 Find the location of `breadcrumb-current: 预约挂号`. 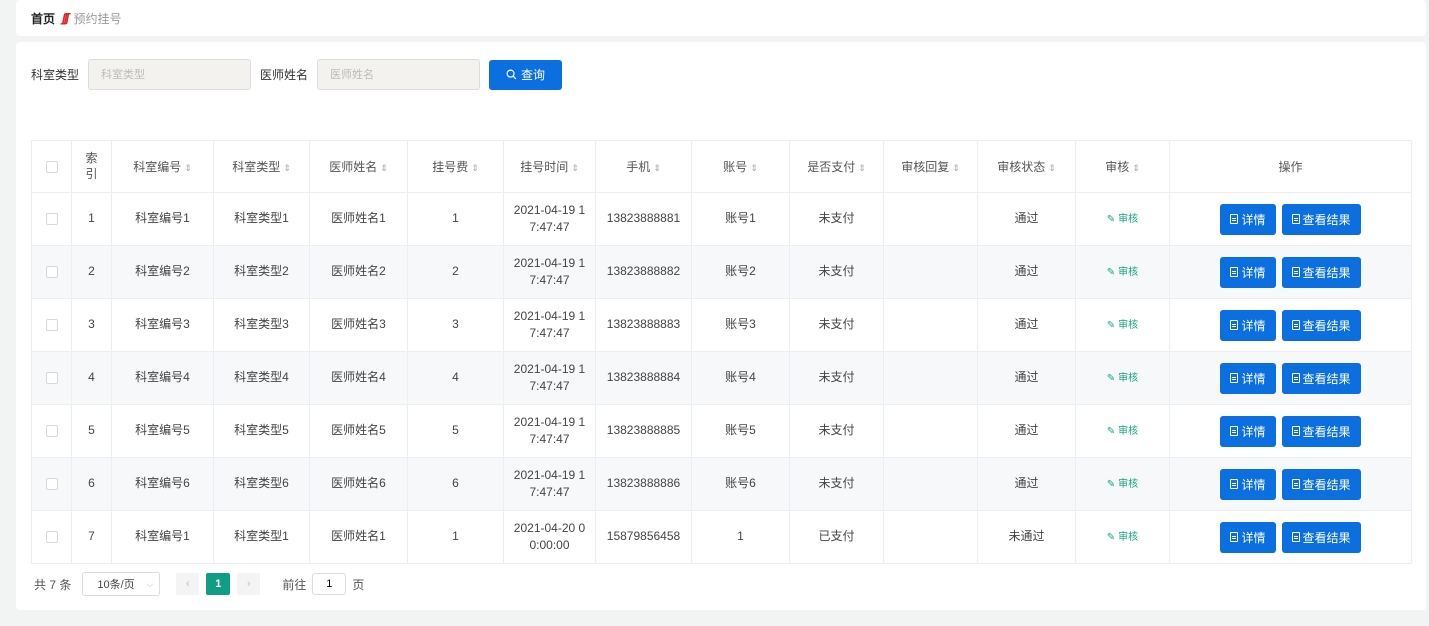

breadcrumb-current: 预约挂号 is located at coordinates (97, 18).